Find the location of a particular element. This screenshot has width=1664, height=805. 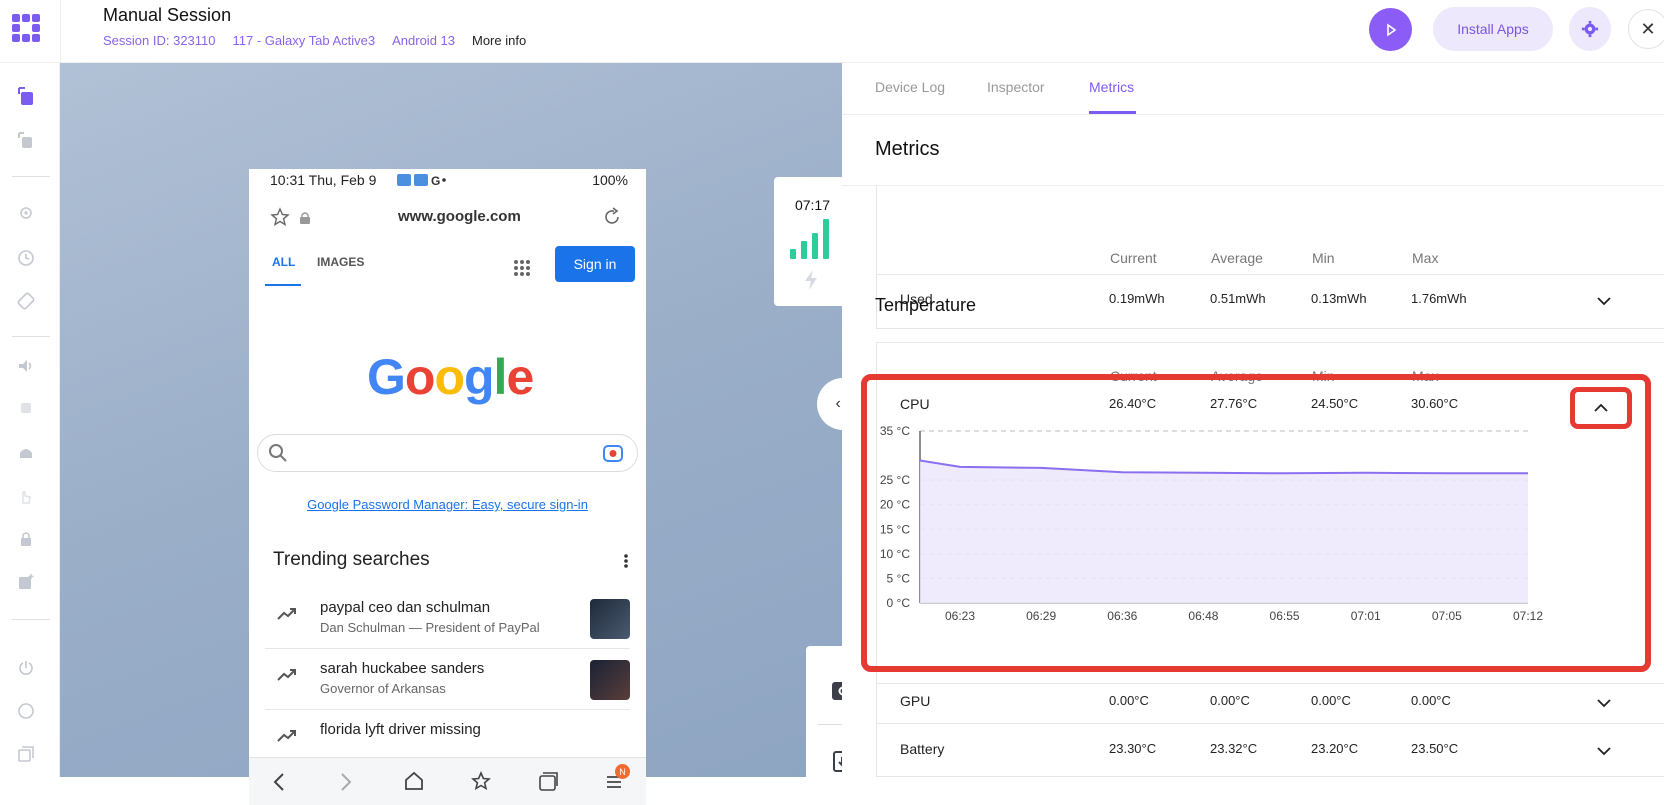

play-button is located at coordinates (1390, 29).